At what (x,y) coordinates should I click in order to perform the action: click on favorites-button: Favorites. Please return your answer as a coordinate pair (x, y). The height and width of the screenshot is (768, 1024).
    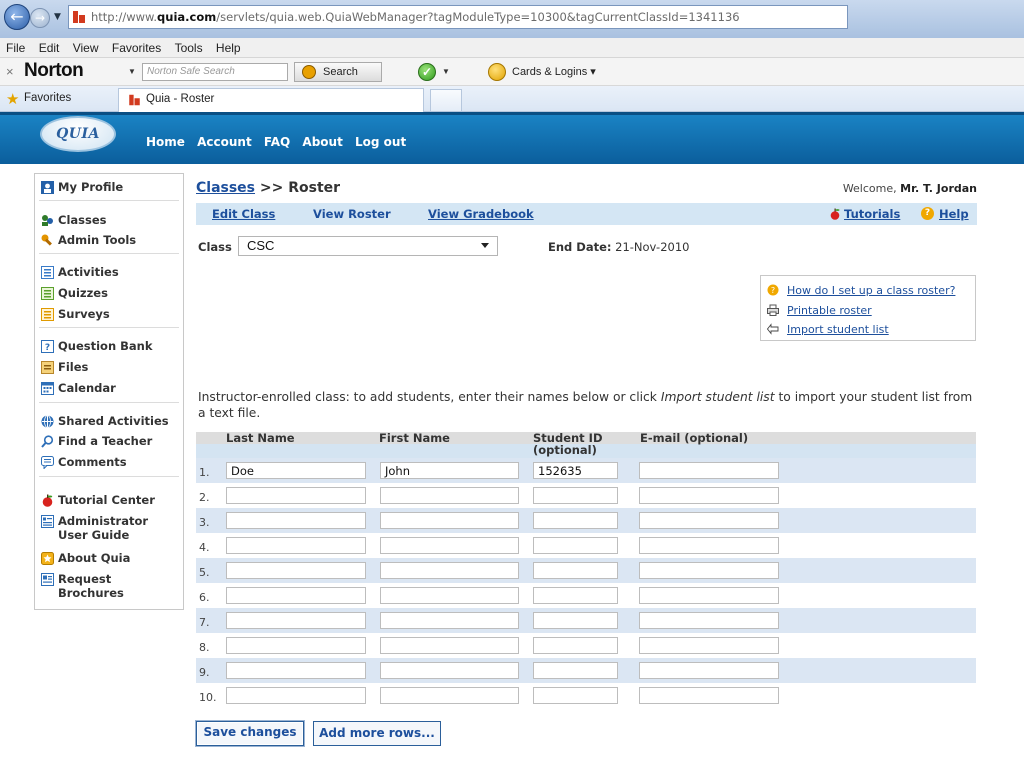
    Looking at the image, I should click on (47, 98).